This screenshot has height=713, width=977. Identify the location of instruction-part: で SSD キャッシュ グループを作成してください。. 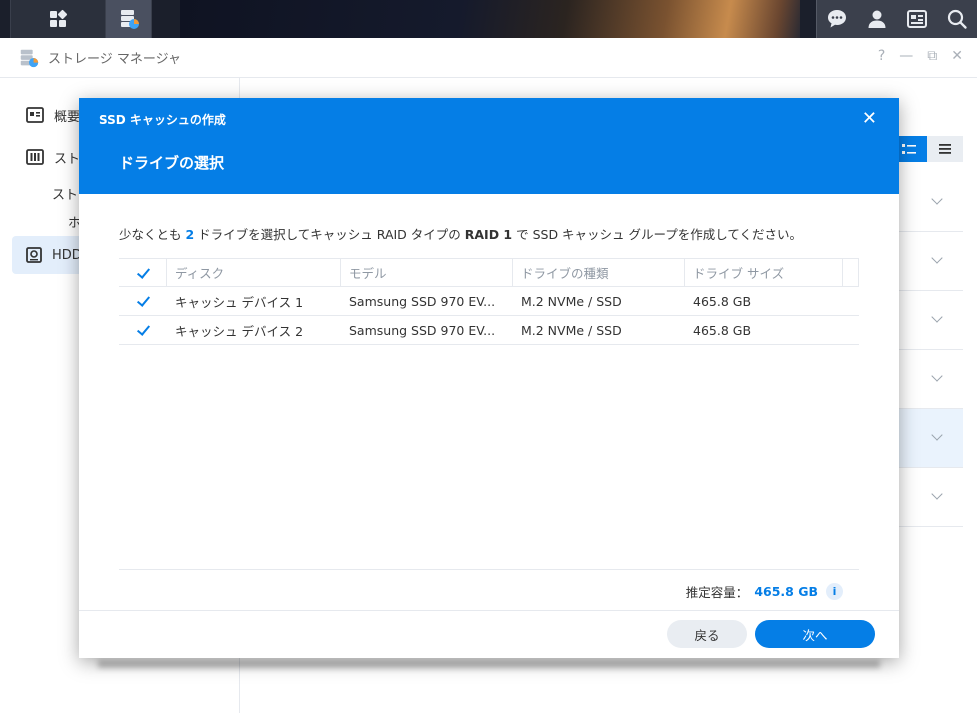
(657, 234).